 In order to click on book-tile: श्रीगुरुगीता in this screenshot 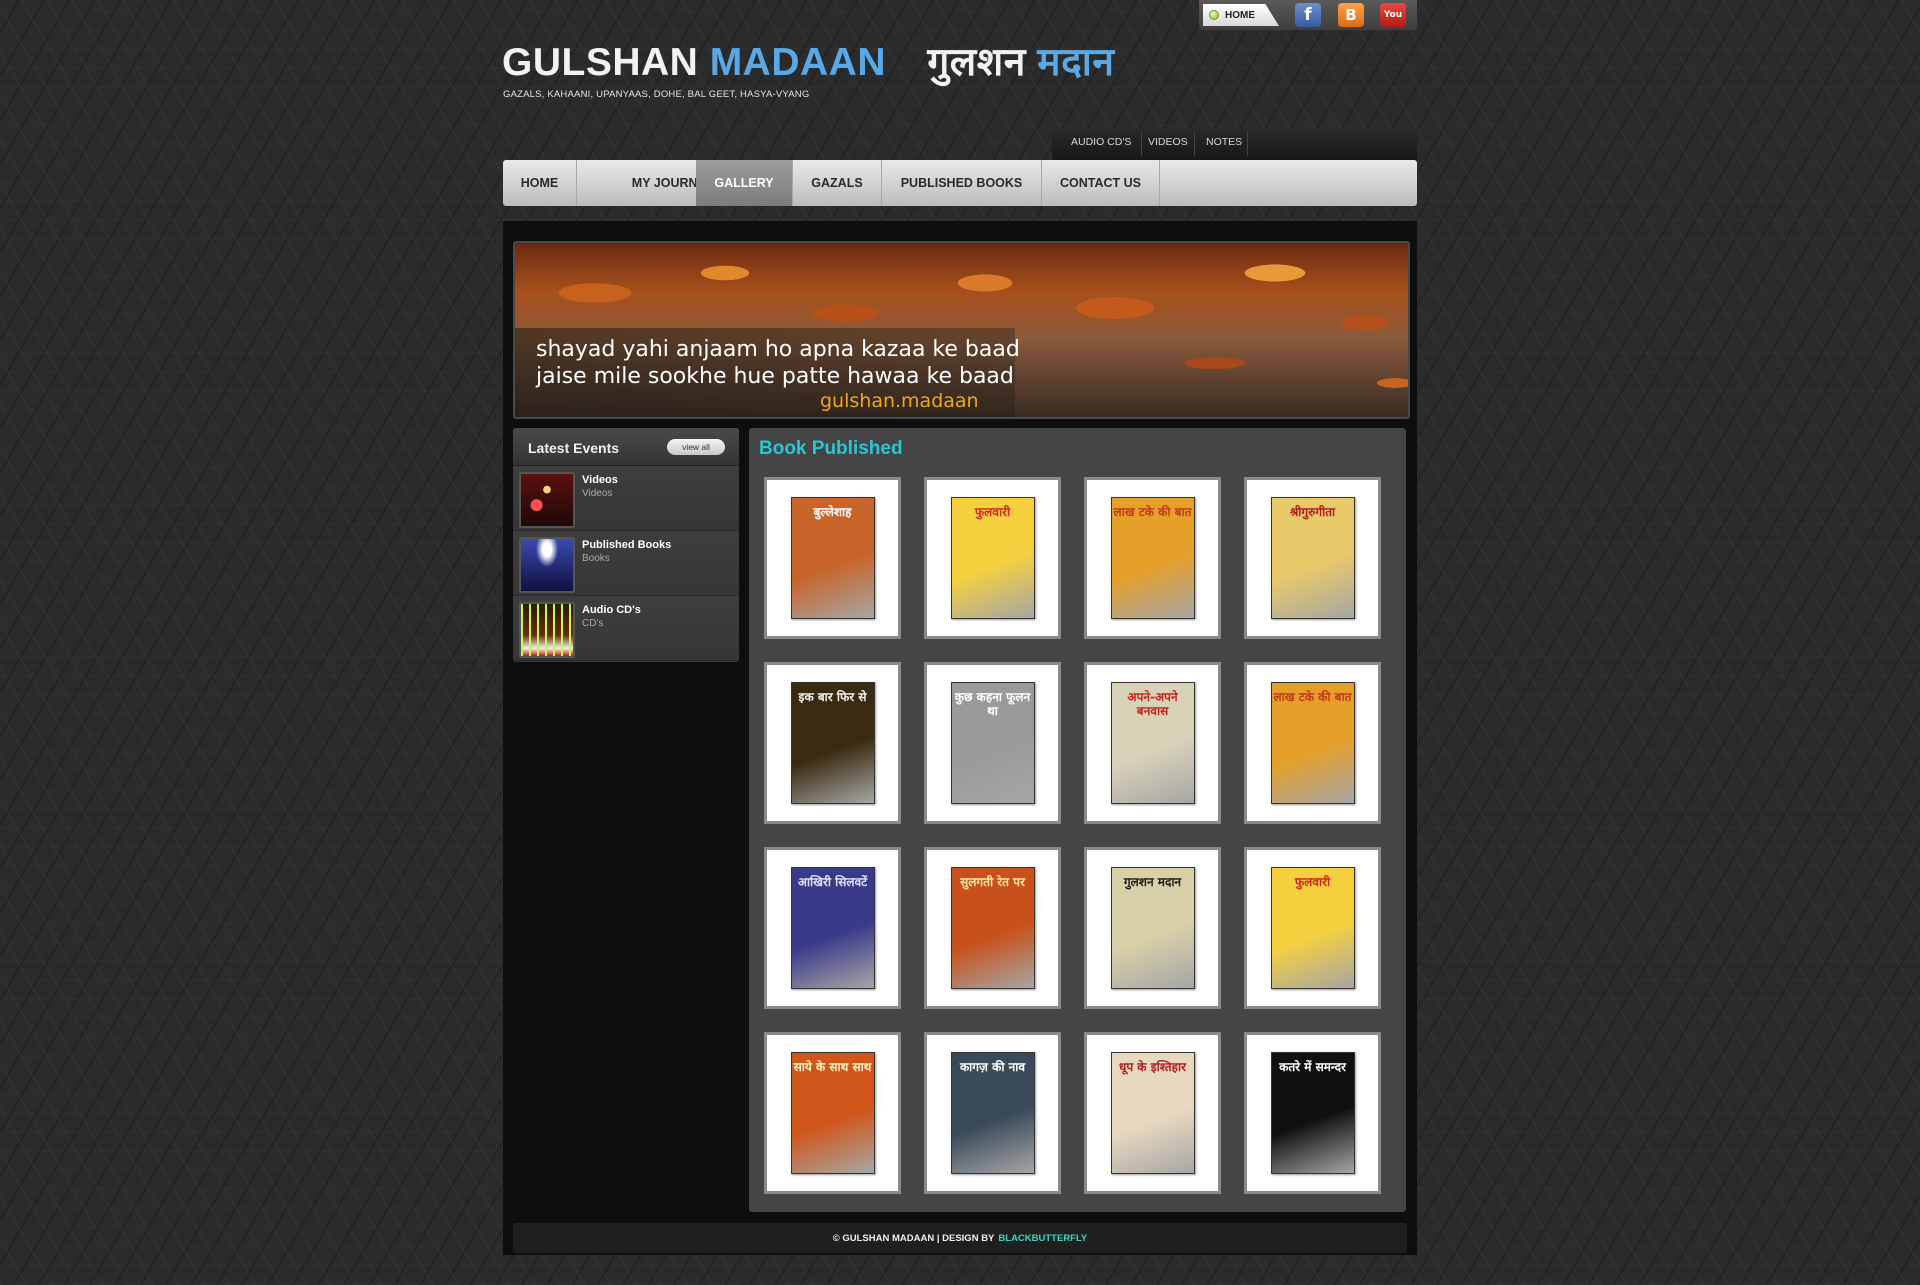, I will do `click(1312, 558)`.